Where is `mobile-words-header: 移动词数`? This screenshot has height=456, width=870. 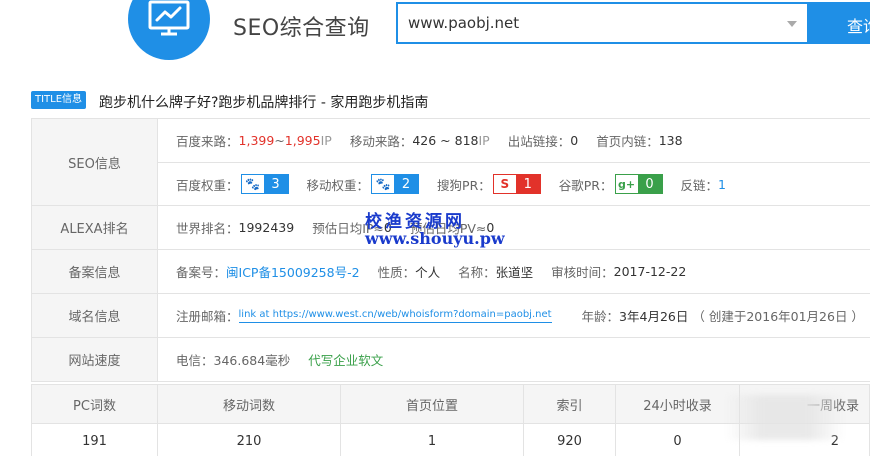
mobile-words-header: 移动词数 is located at coordinates (249, 404).